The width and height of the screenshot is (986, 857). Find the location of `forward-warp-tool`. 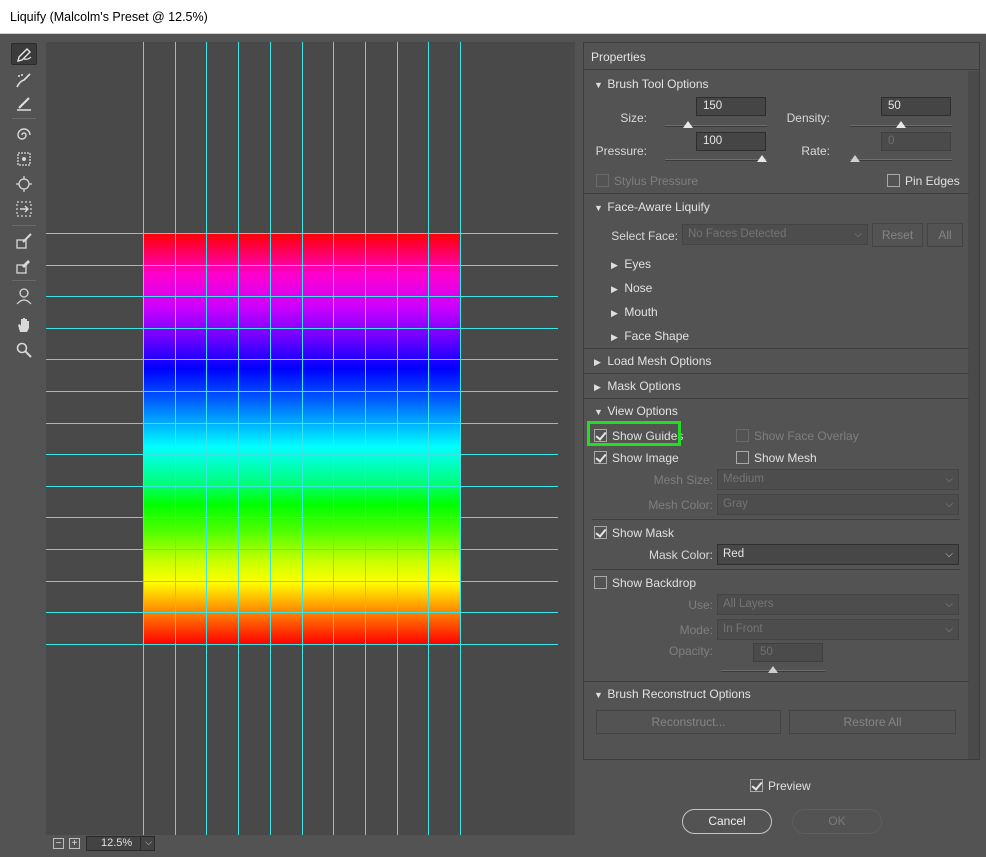

forward-warp-tool is located at coordinates (24, 54).